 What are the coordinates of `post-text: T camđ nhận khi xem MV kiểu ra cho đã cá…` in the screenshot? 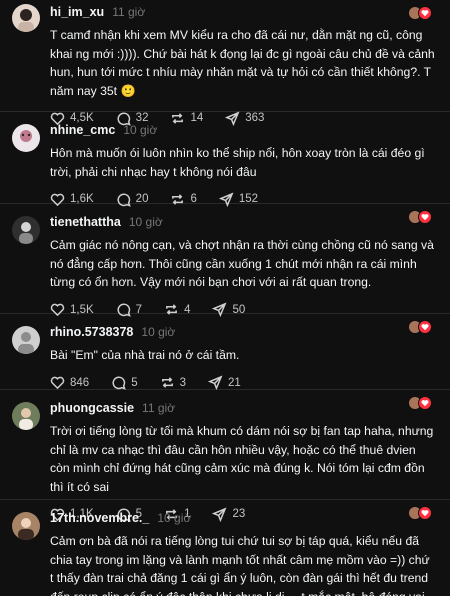 It's located at (242, 63).